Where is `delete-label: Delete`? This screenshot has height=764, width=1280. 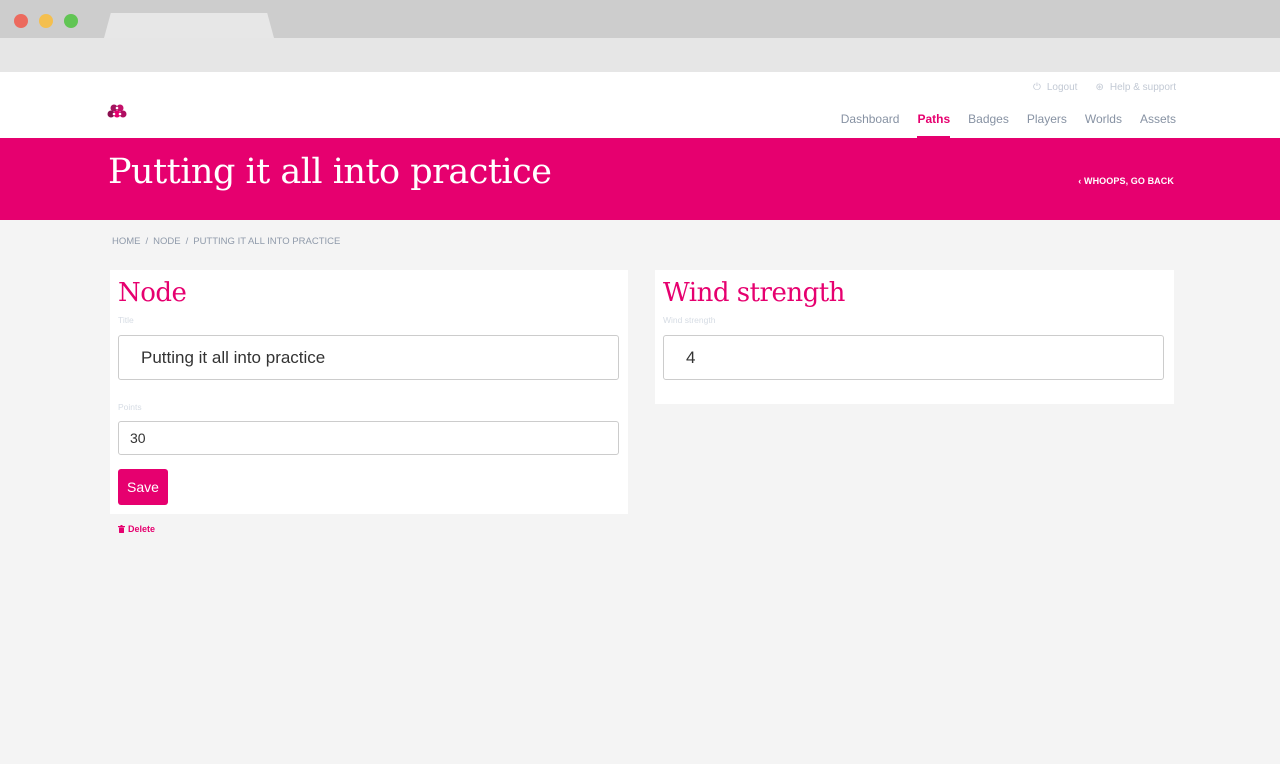
delete-label: Delete is located at coordinates (142, 529).